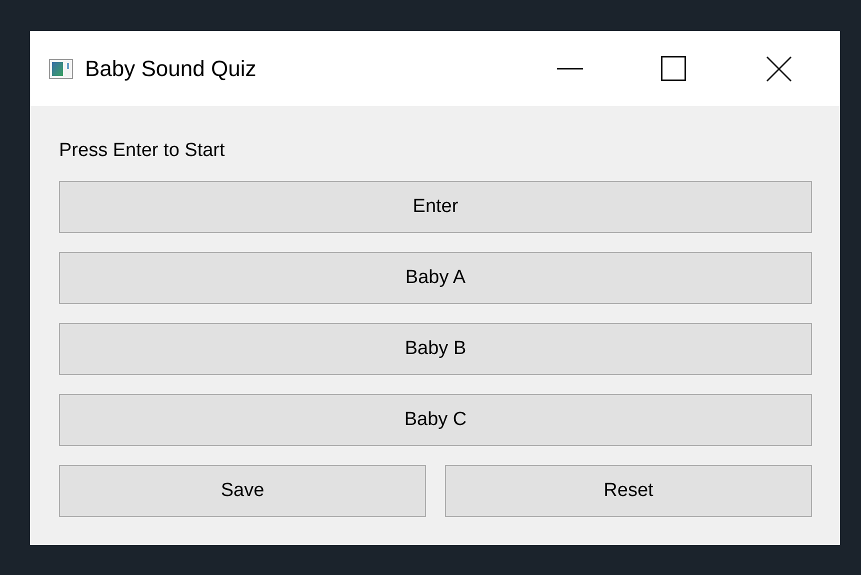 This screenshot has height=575, width=861. What do you see at coordinates (435, 420) in the screenshot?
I see `push-button: Baby C` at bounding box center [435, 420].